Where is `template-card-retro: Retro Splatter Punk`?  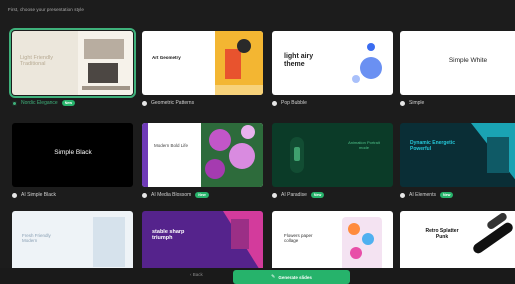
template-card-retro: Retro Splatter Punk is located at coordinates (457, 243).